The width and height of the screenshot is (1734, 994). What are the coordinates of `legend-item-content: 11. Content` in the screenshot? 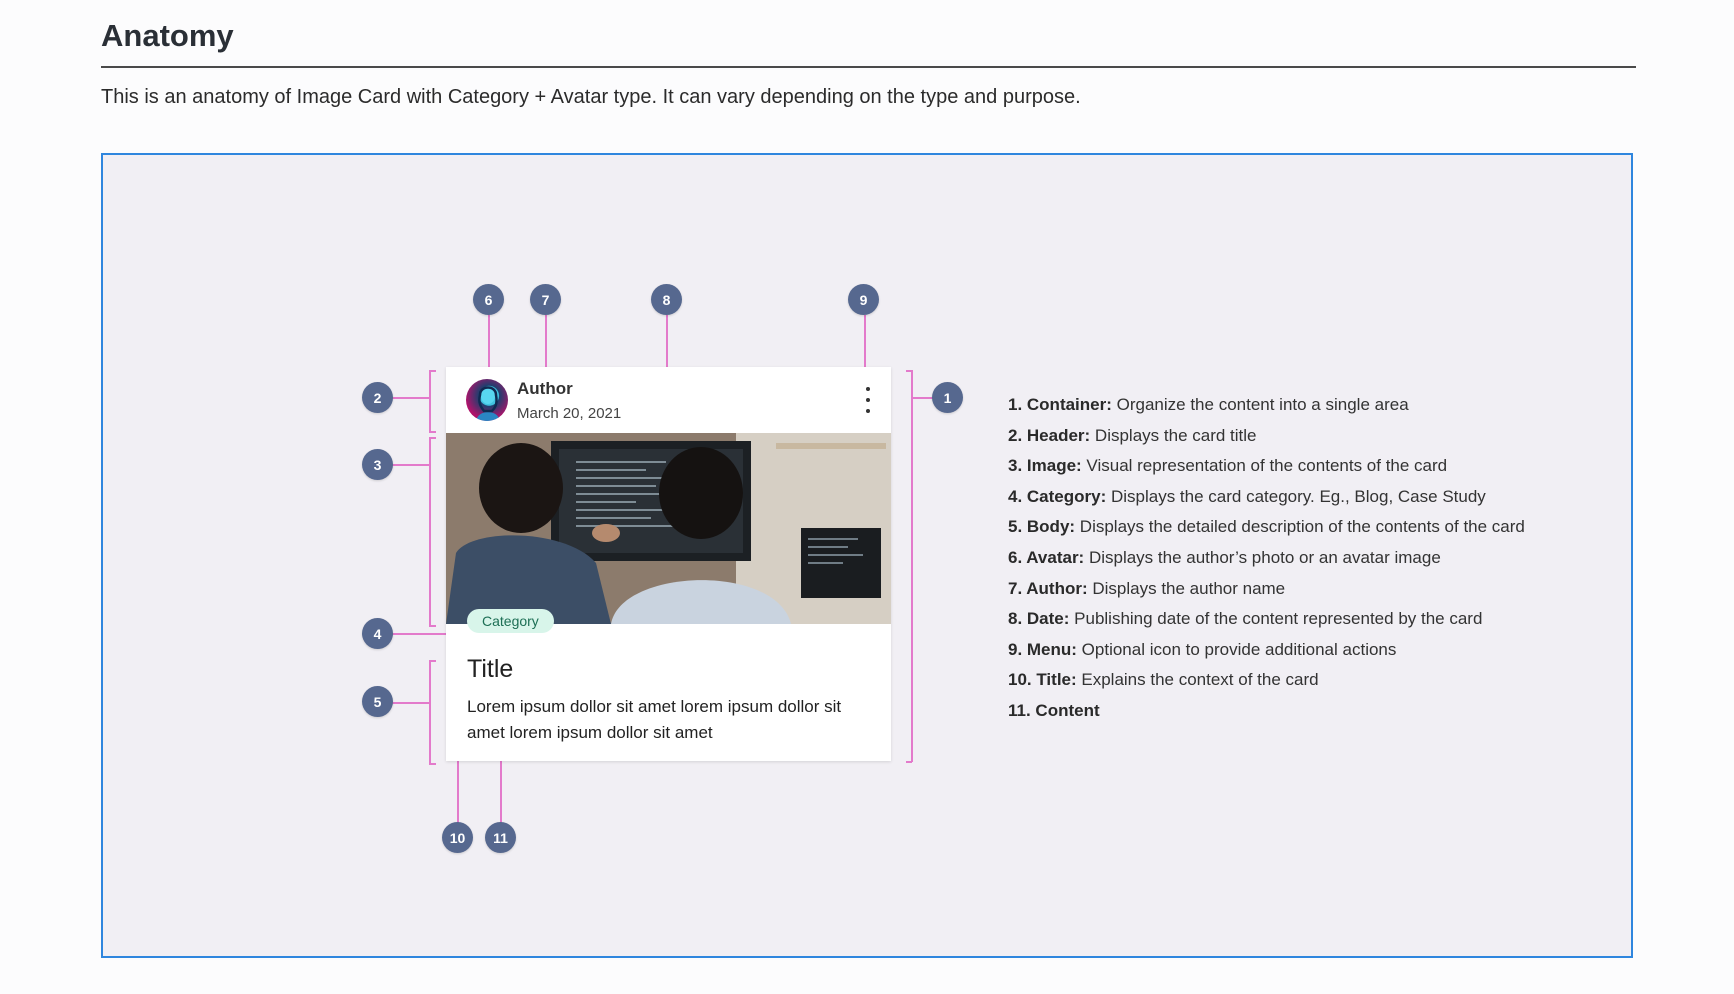 It's located at (1054, 710).